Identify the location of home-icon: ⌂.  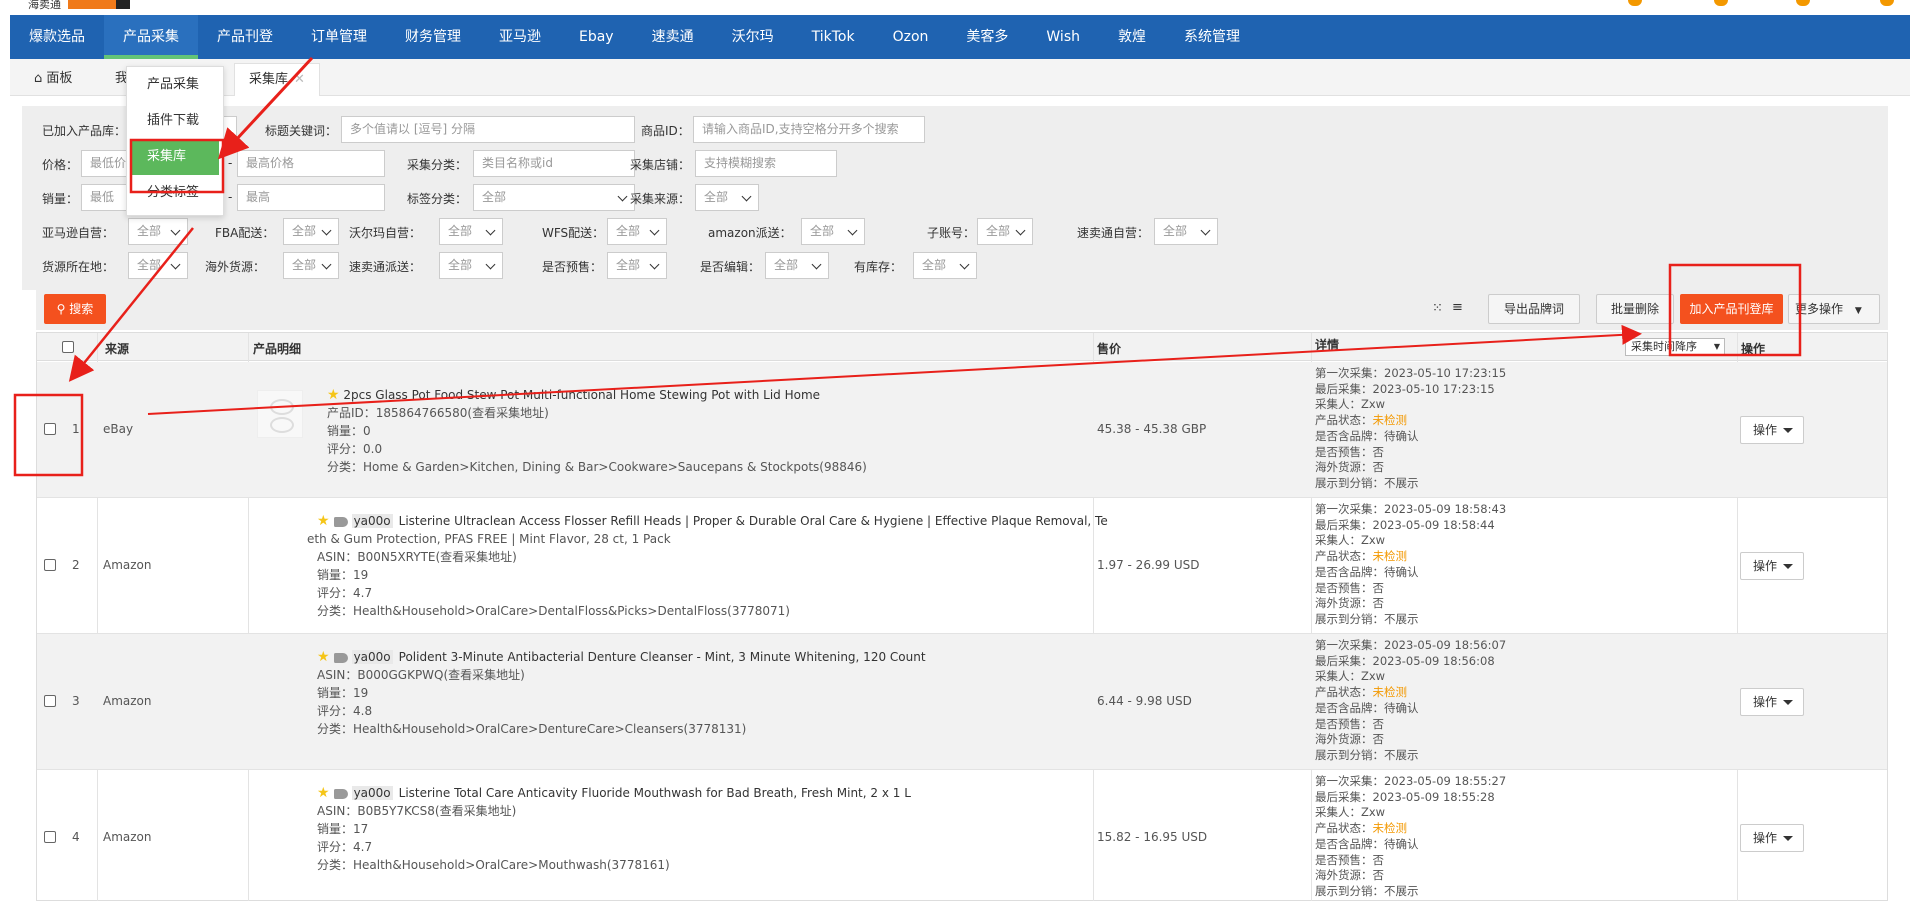
(38, 78).